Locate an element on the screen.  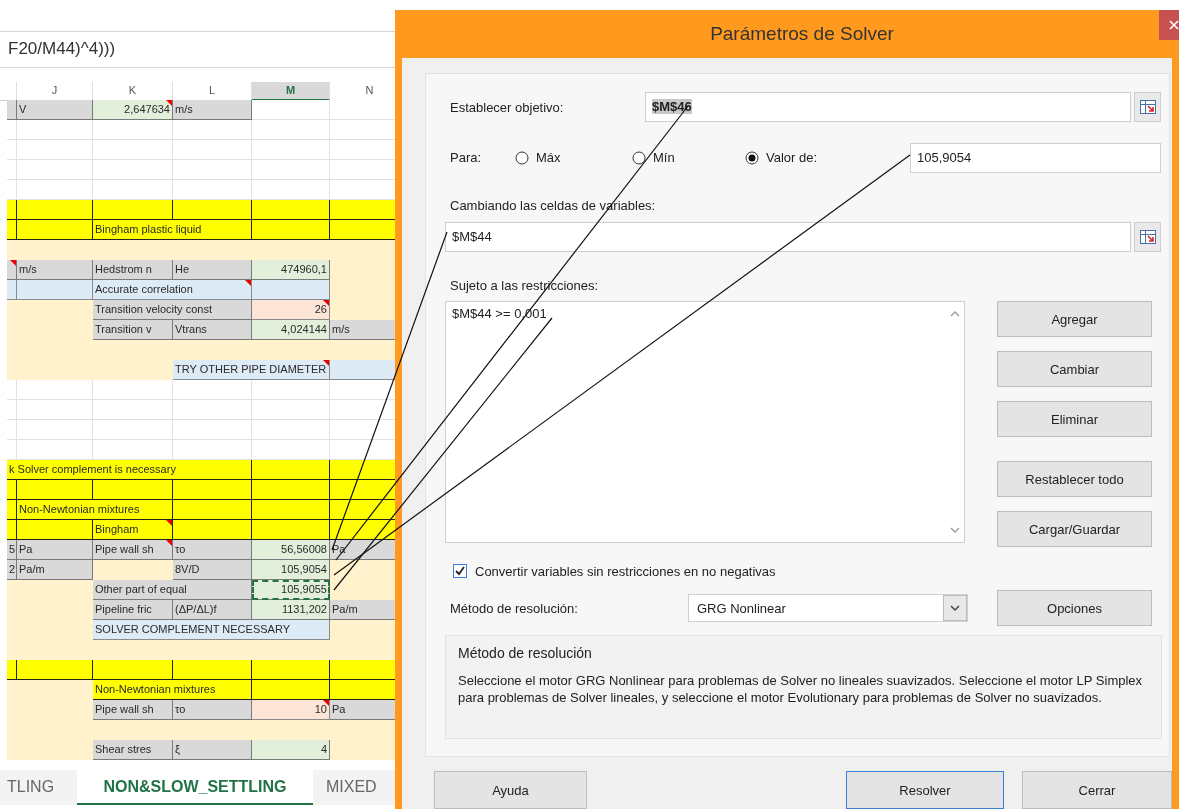
sheet-tab: TLING is located at coordinates (42, 787).